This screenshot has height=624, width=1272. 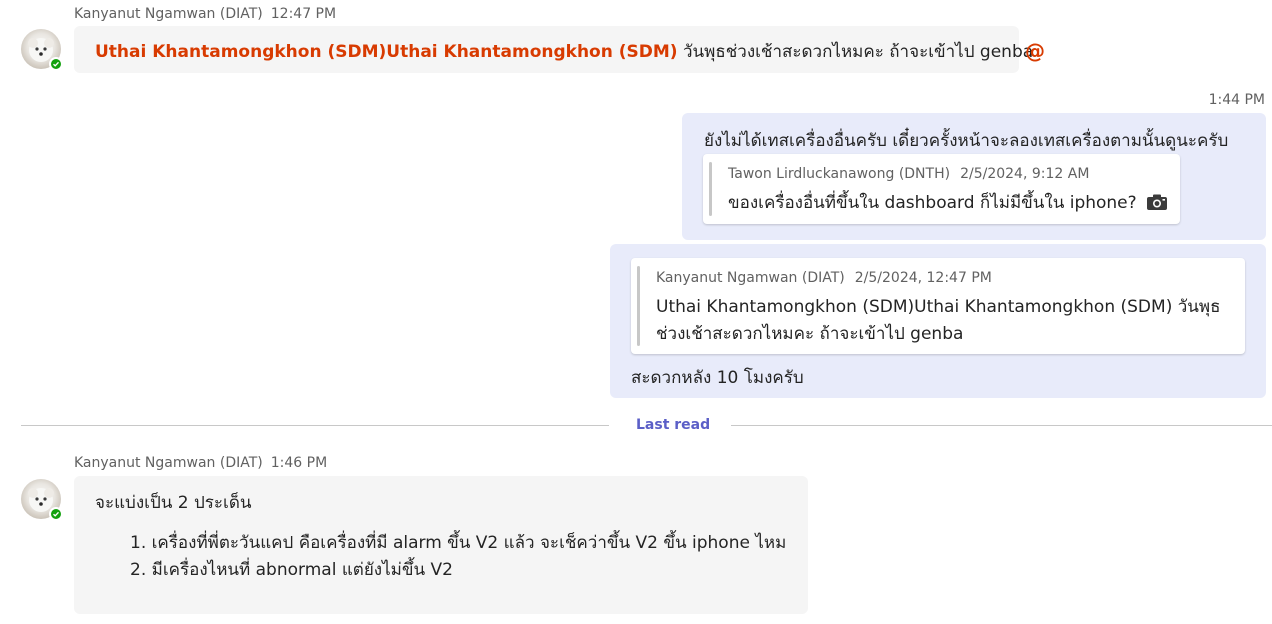 I want to click on message-timestamp: 12:47 PM, so click(x=303, y=14).